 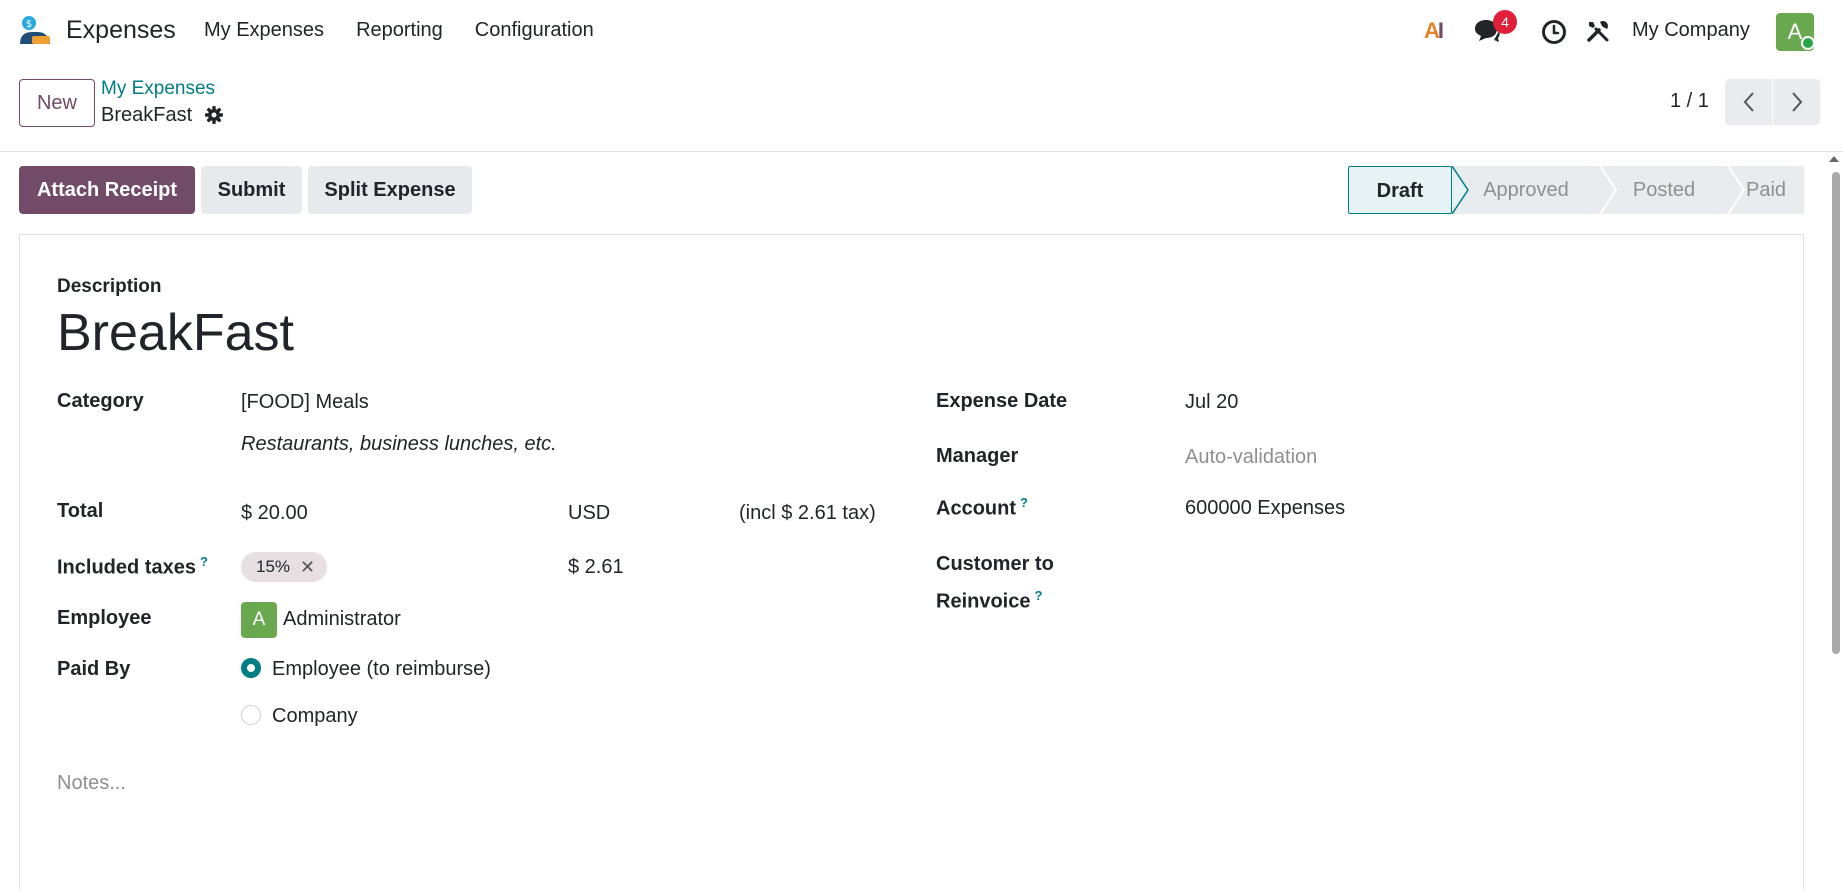 I want to click on included-taxes-label-text: Included taxes, so click(x=126, y=567).